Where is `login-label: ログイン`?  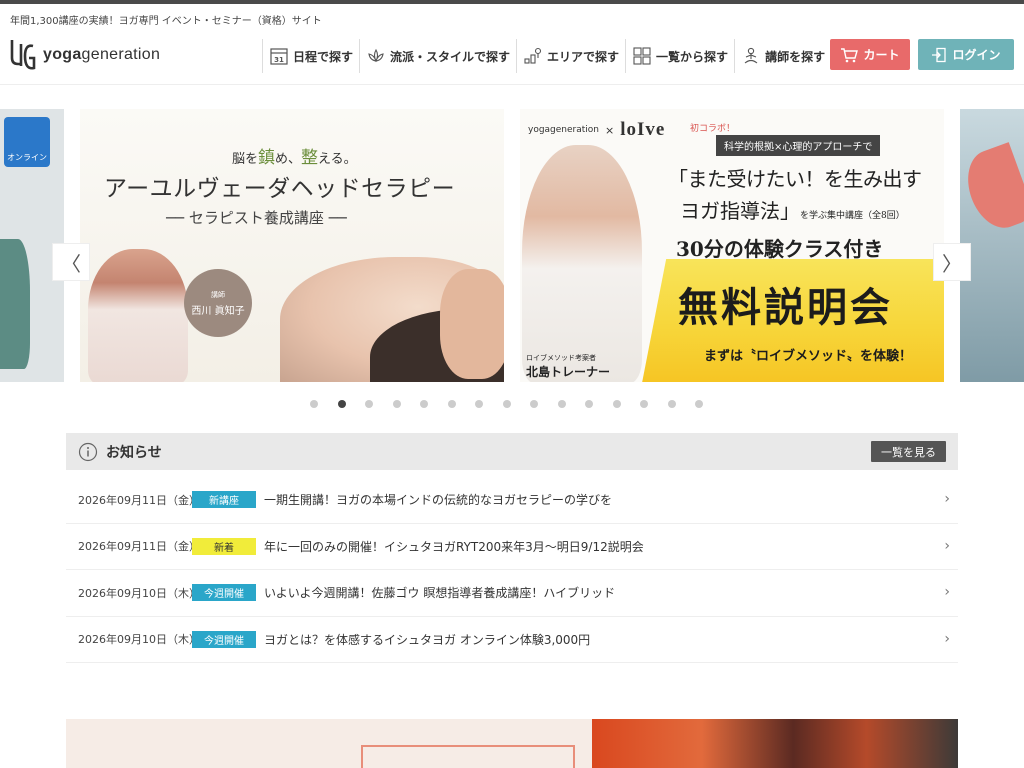
login-label: ログイン is located at coordinates (976, 55).